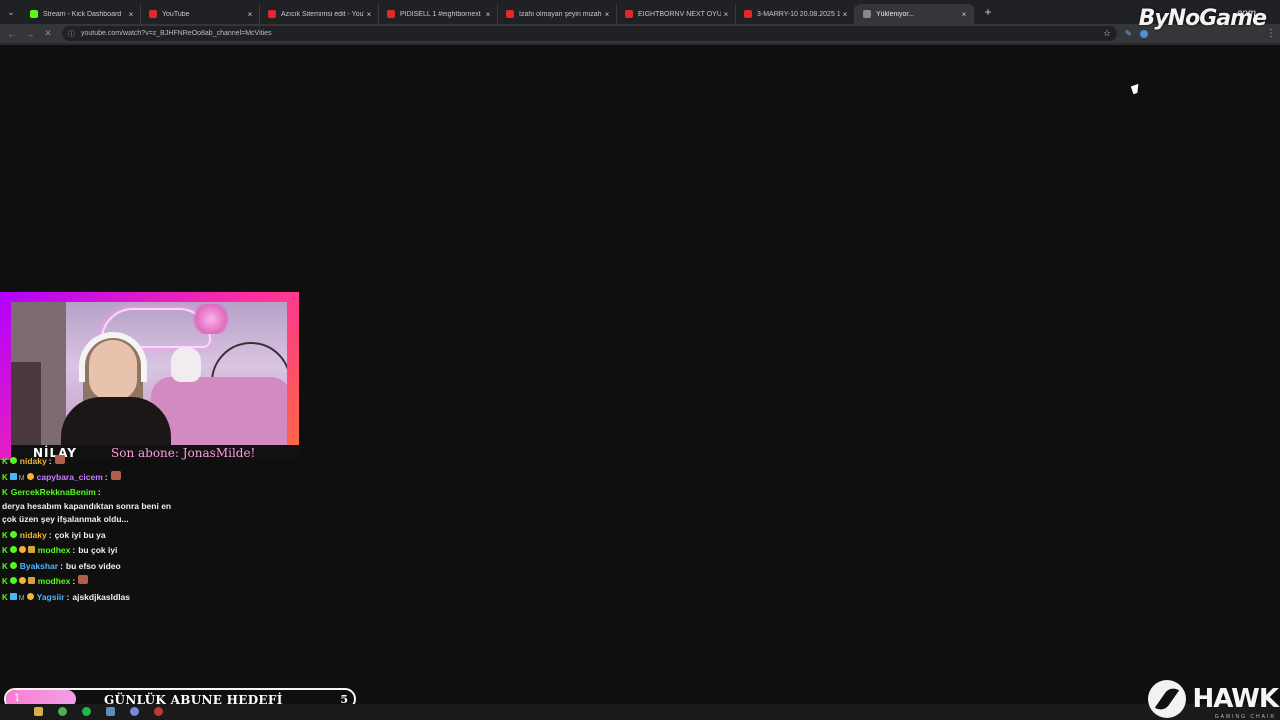  Describe the element at coordinates (441, 14) in the screenshot. I see `tab-title: PİDİSELL 1 #eightbornext - Yo` at that location.